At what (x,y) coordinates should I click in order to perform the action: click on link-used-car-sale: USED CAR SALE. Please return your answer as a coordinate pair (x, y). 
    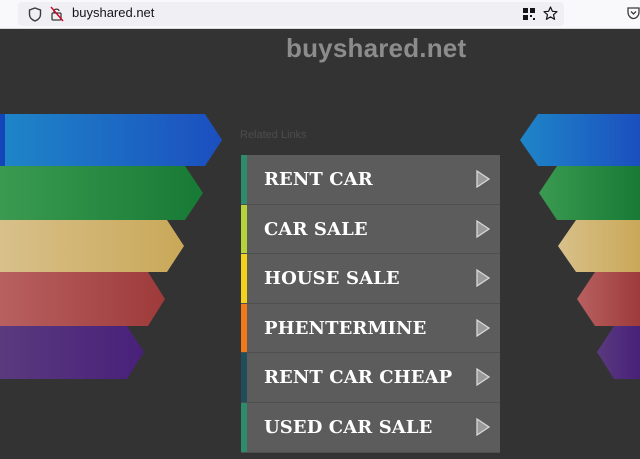
    Looking at the image, I should click on (370, 427).